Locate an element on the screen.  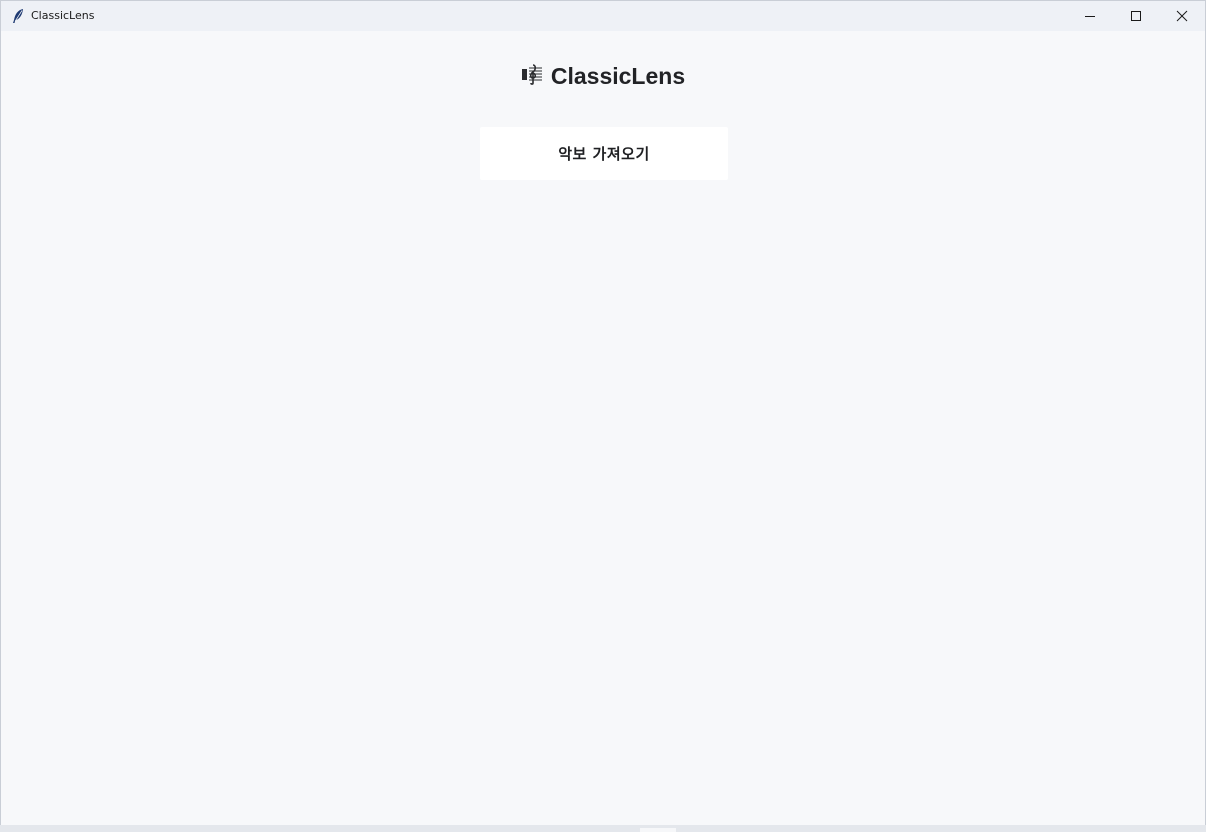
import-score-button: 악보 가져오기 is located at coordinates (604, 153).